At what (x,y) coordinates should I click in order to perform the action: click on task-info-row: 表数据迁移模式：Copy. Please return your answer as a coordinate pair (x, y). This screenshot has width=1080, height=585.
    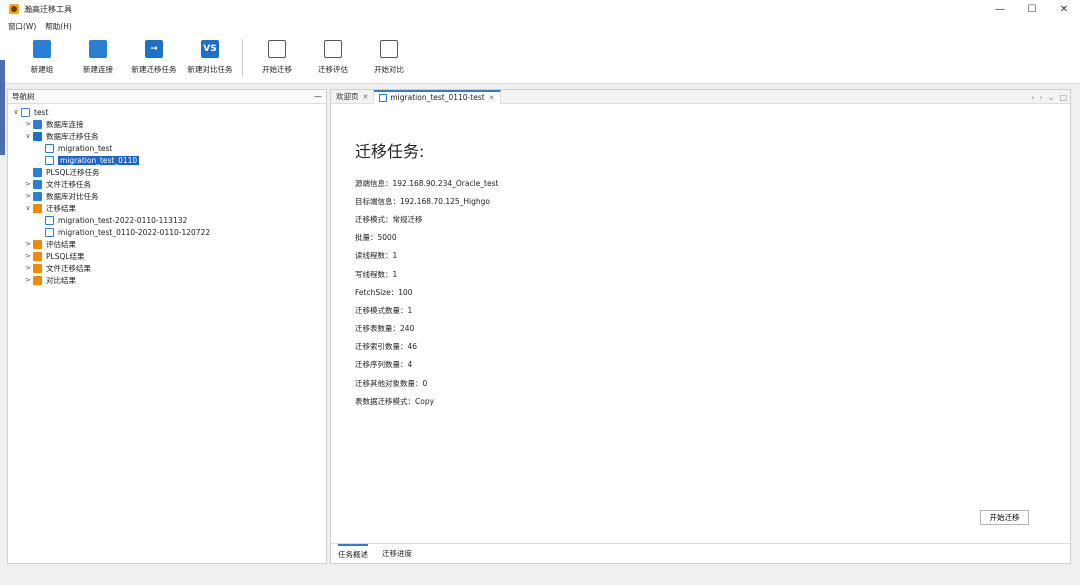
    Looking at the image, I should click on (395, 401).